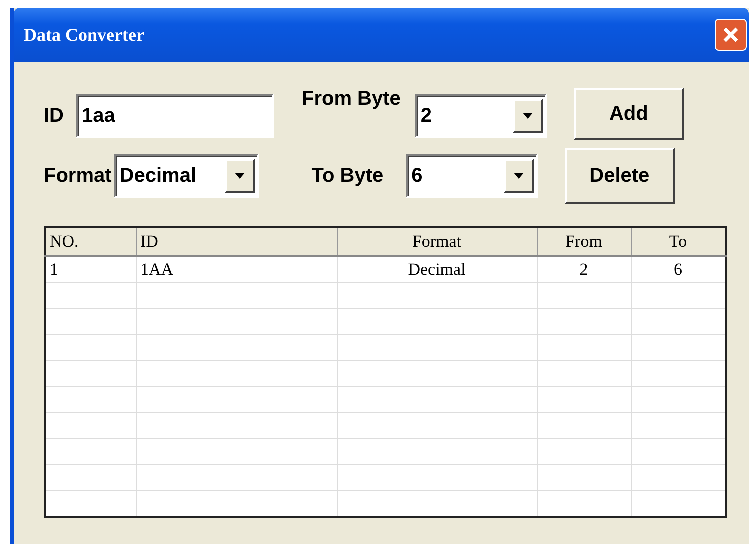  What do you see at coordinates (472, 176) in the screenshot?
I see `to-byte-dropdown: 6` at bounding box center [472, 176].